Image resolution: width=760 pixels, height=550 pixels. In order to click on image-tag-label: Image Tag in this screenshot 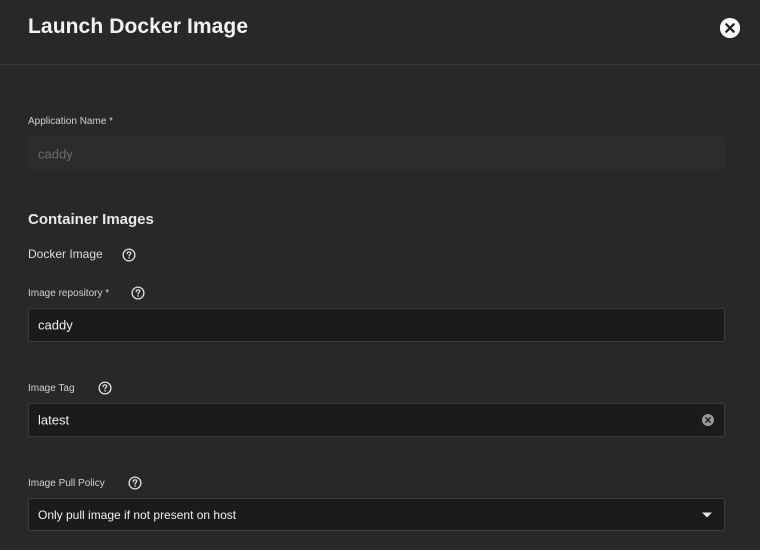, I will do `click(51, 388)`.